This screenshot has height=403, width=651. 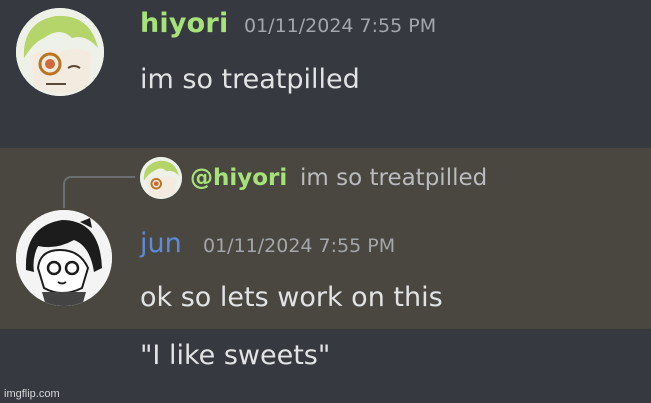 I want to click on hiyori-avatar, so click(x=60, y=52).